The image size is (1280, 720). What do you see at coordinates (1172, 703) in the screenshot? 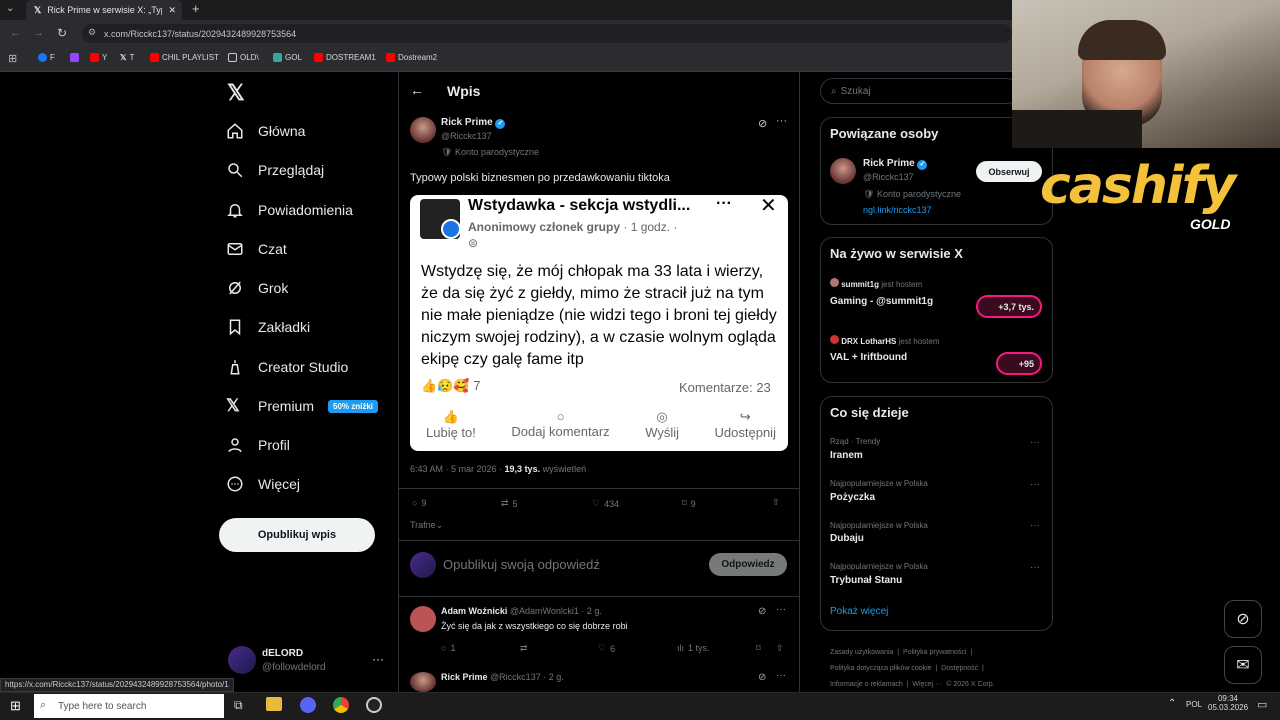
I see `tray-chevron-icon: ⌃` at bounding box center [1172, 703].